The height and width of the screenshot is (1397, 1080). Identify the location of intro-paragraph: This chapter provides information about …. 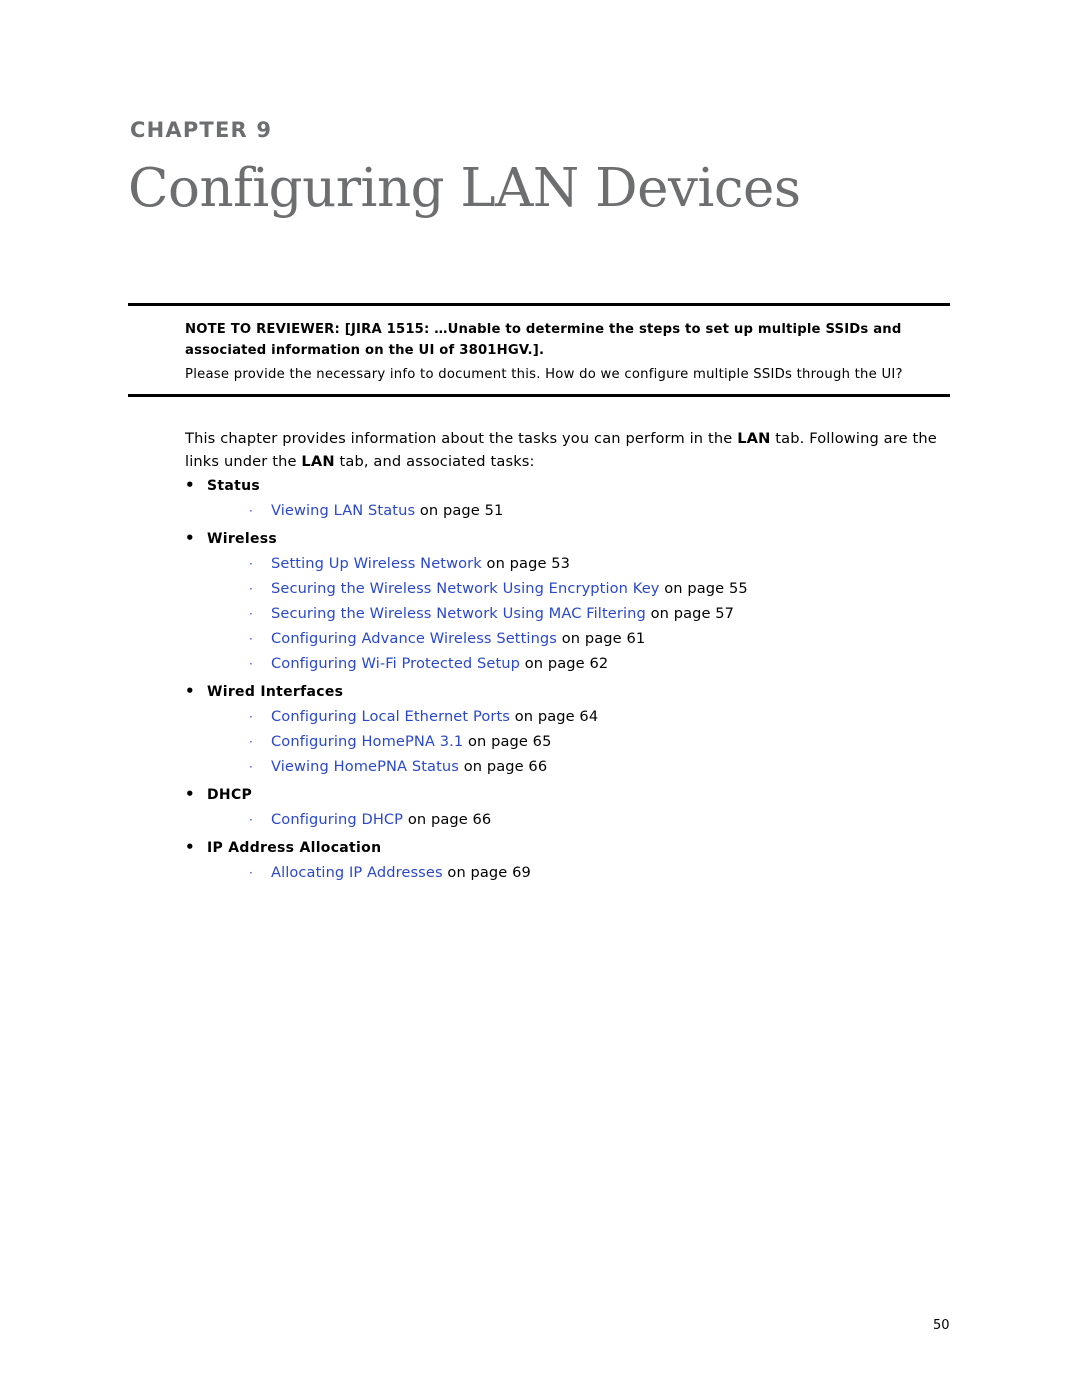
(567, 450).